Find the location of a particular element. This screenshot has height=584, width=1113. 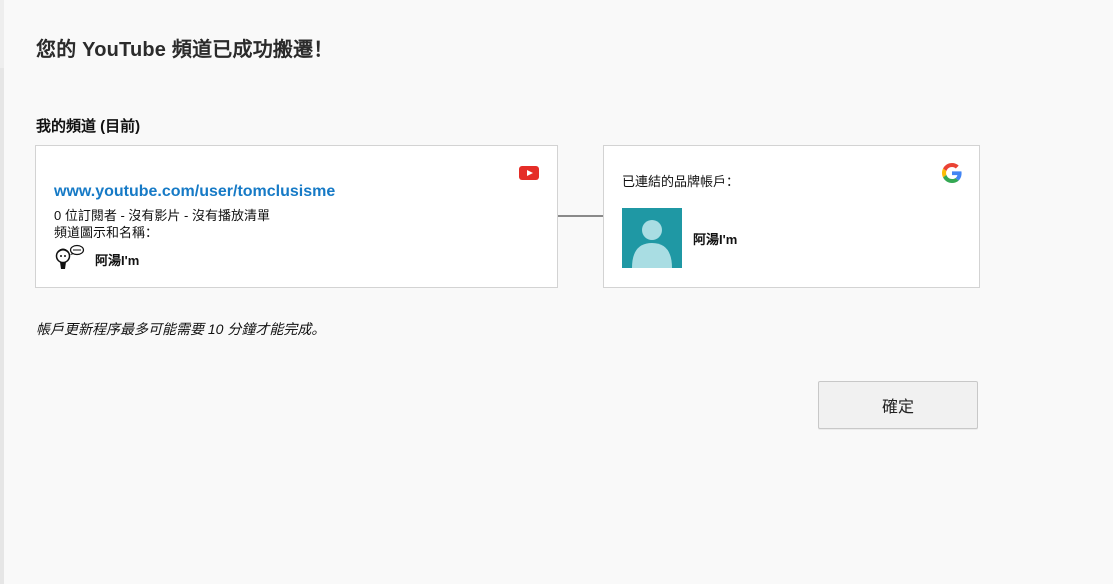

channel-name: 阿湯I'm is located at coordinates (117, 260).